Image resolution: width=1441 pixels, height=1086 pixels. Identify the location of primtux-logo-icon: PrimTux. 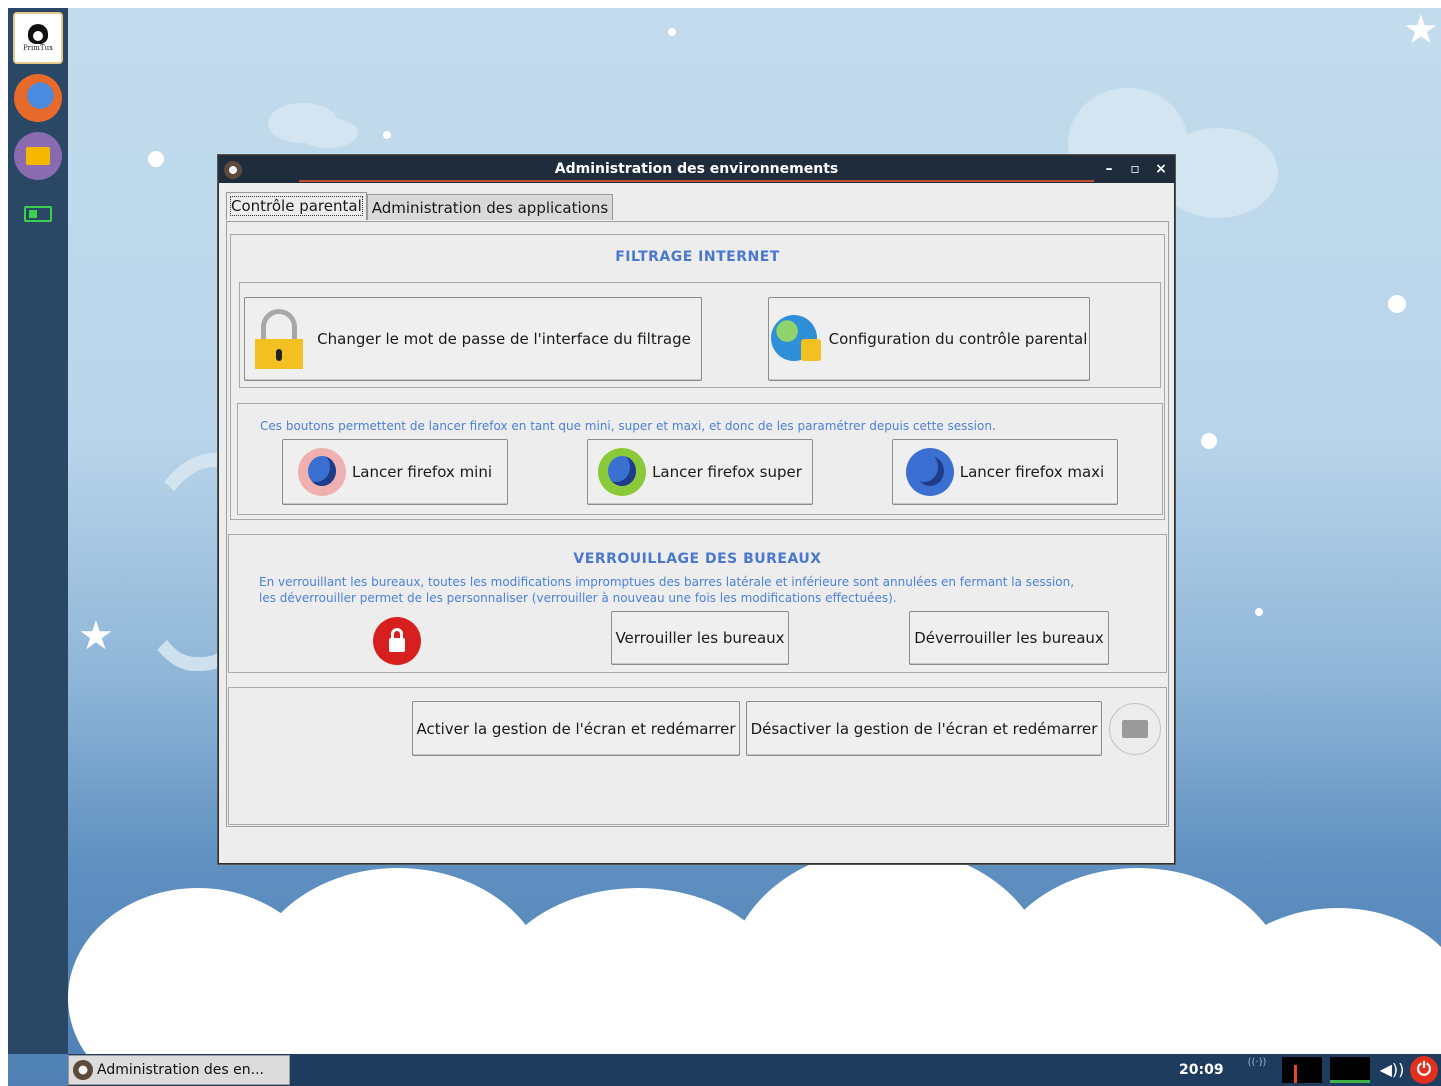
(38, 38).